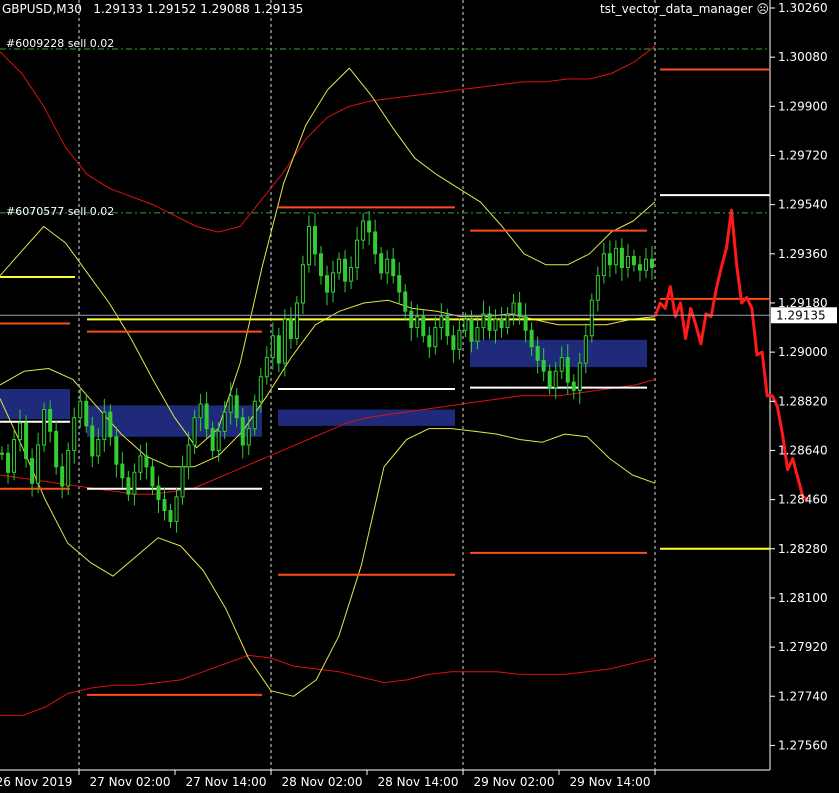 The image size is (839, 793). I want to click on y-tick-label: 1.28820, so click(803, 401).